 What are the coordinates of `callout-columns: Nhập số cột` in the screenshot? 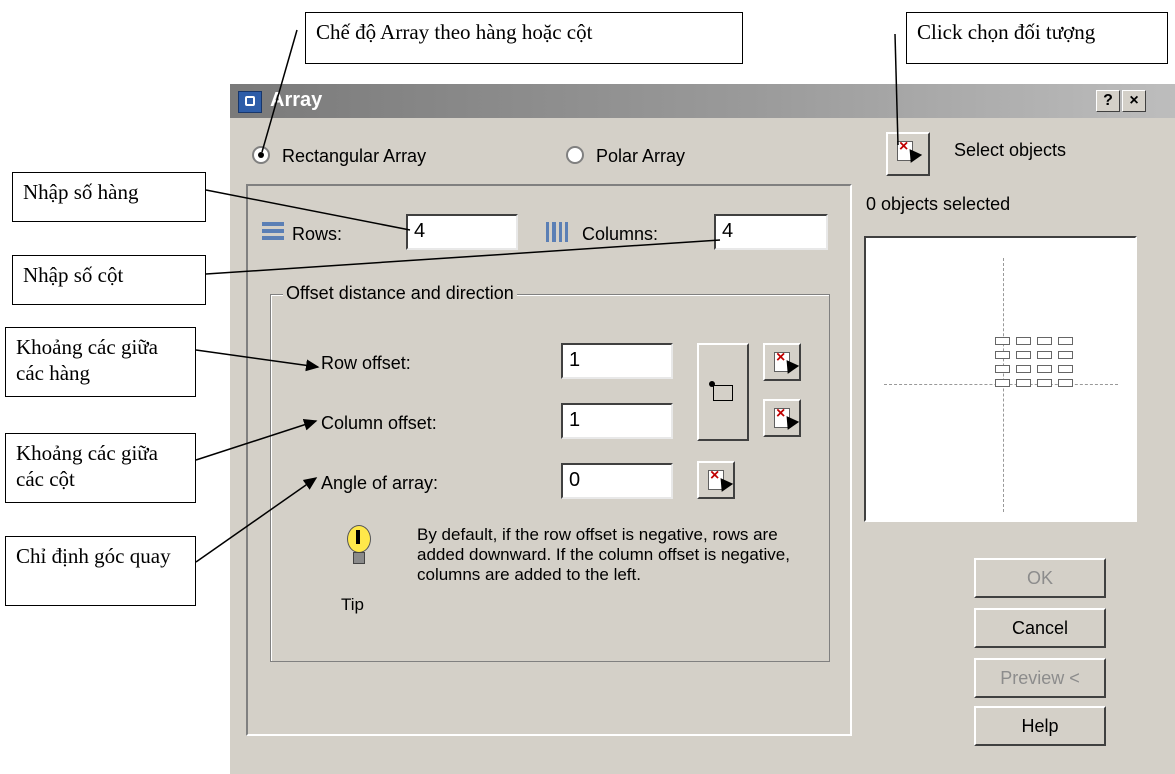 It's located at (109, 280).